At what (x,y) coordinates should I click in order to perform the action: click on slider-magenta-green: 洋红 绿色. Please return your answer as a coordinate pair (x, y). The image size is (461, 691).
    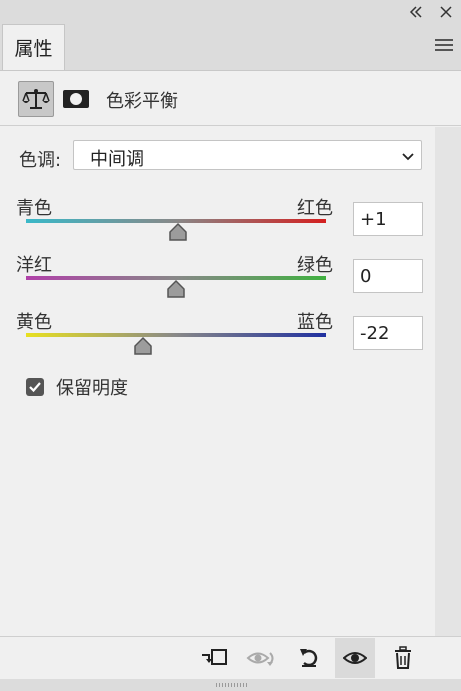
    Looking at the image, I should click on (217, 279).